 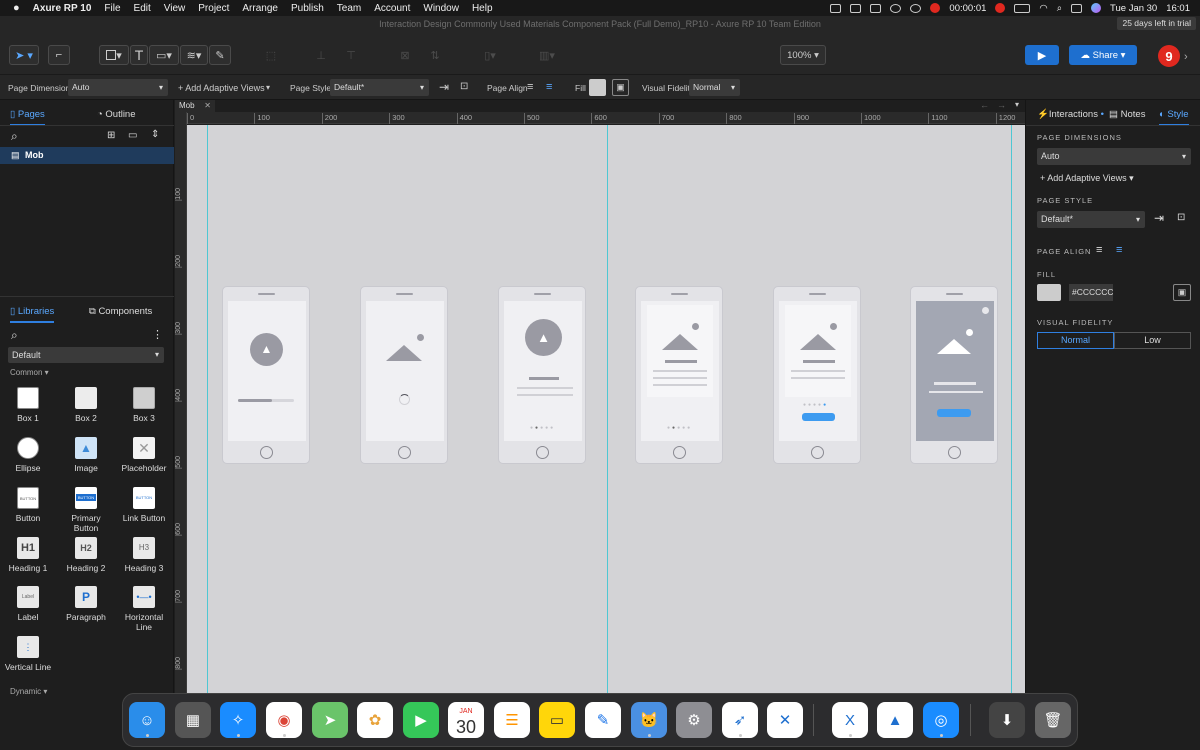 What do you see at coordinates (490, 55) in the screenshot?
I see `arrange-icon: ▯▾` at bounding box center [490, 55].